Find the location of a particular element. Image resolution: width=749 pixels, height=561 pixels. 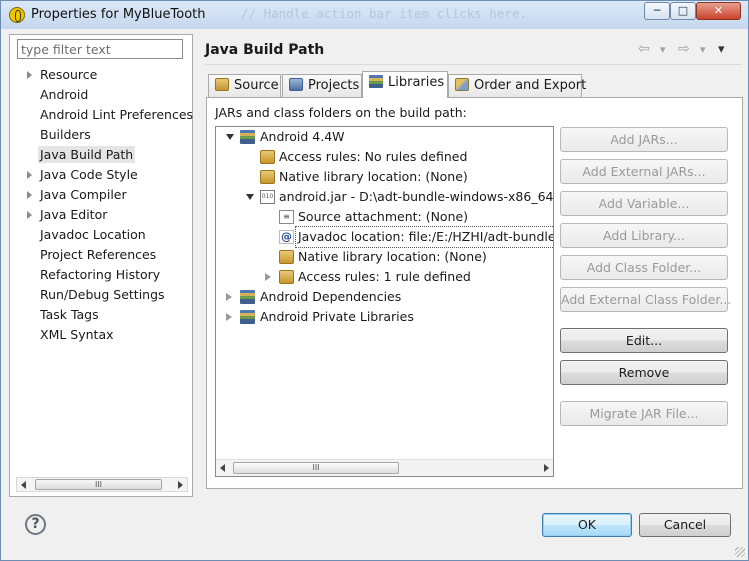

nav-item-javadoc-location: Javadoc Location is located at coordinates (101, 235).